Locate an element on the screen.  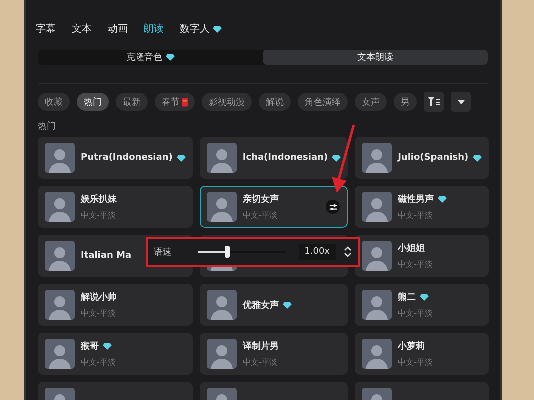
tab: 文本 is located at coordinates (82, 29).